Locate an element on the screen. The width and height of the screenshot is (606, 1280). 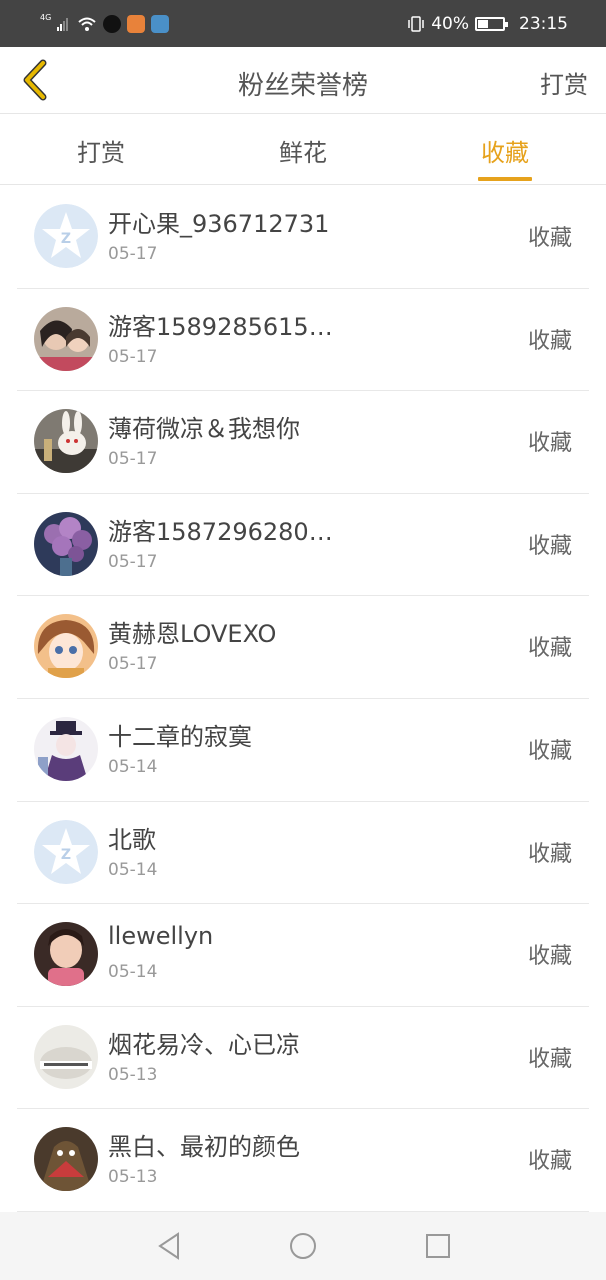
app-blue-icon is located at coordinates (160, 24).